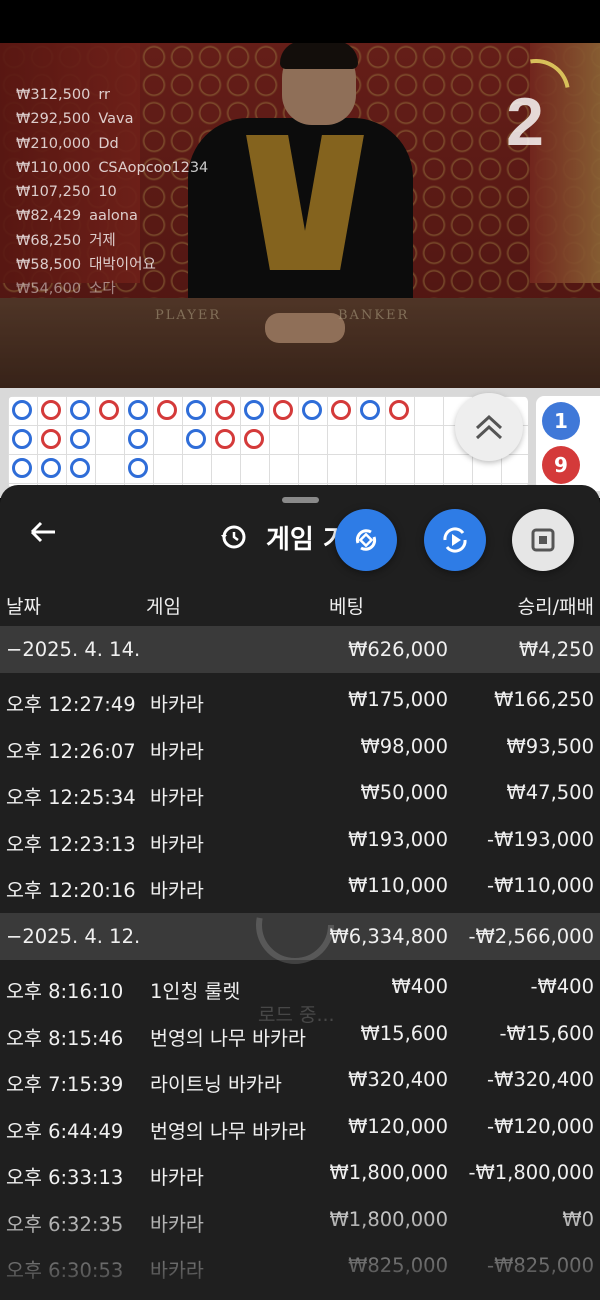  I want to click on status-bar, so click(300, 21).